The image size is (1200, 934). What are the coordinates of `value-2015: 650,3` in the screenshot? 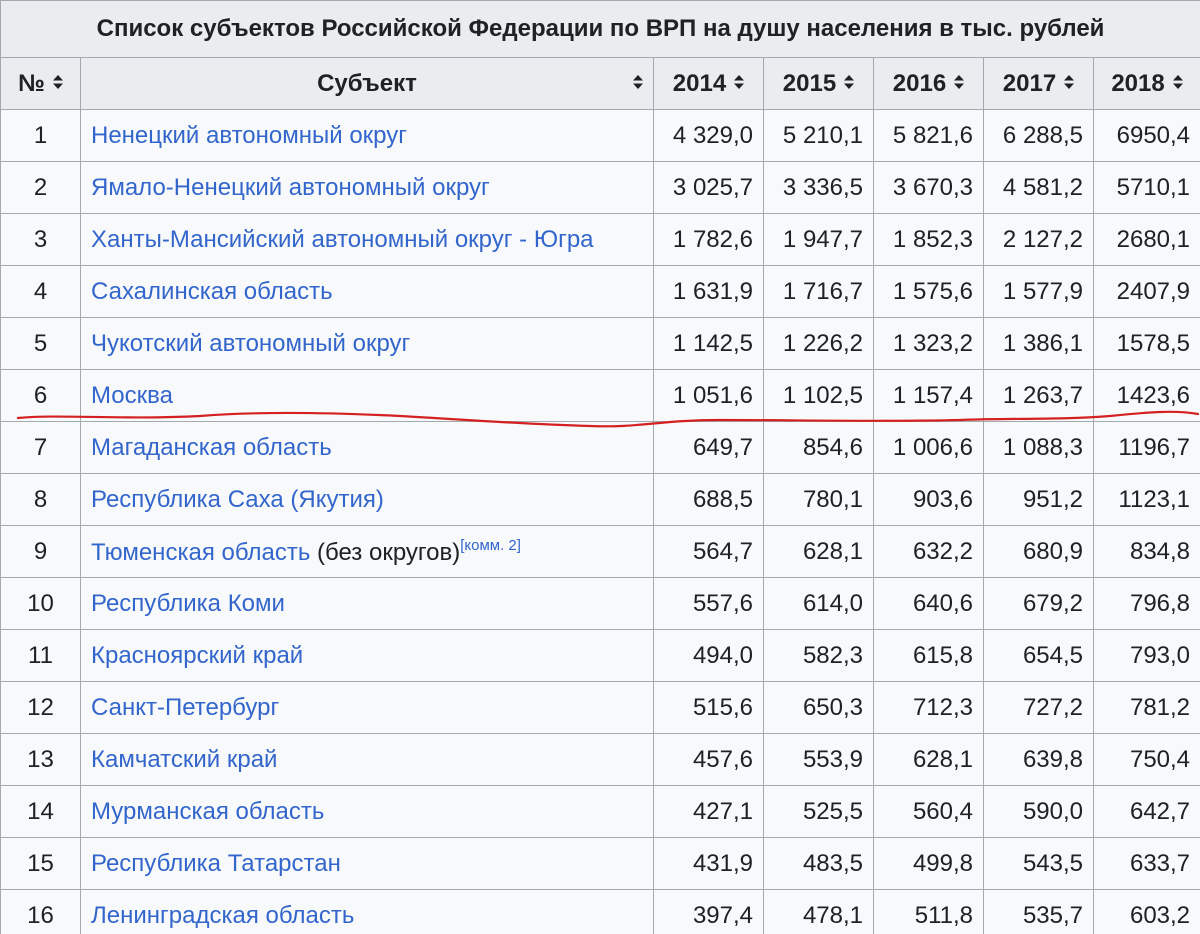 It's located at (818, 707).